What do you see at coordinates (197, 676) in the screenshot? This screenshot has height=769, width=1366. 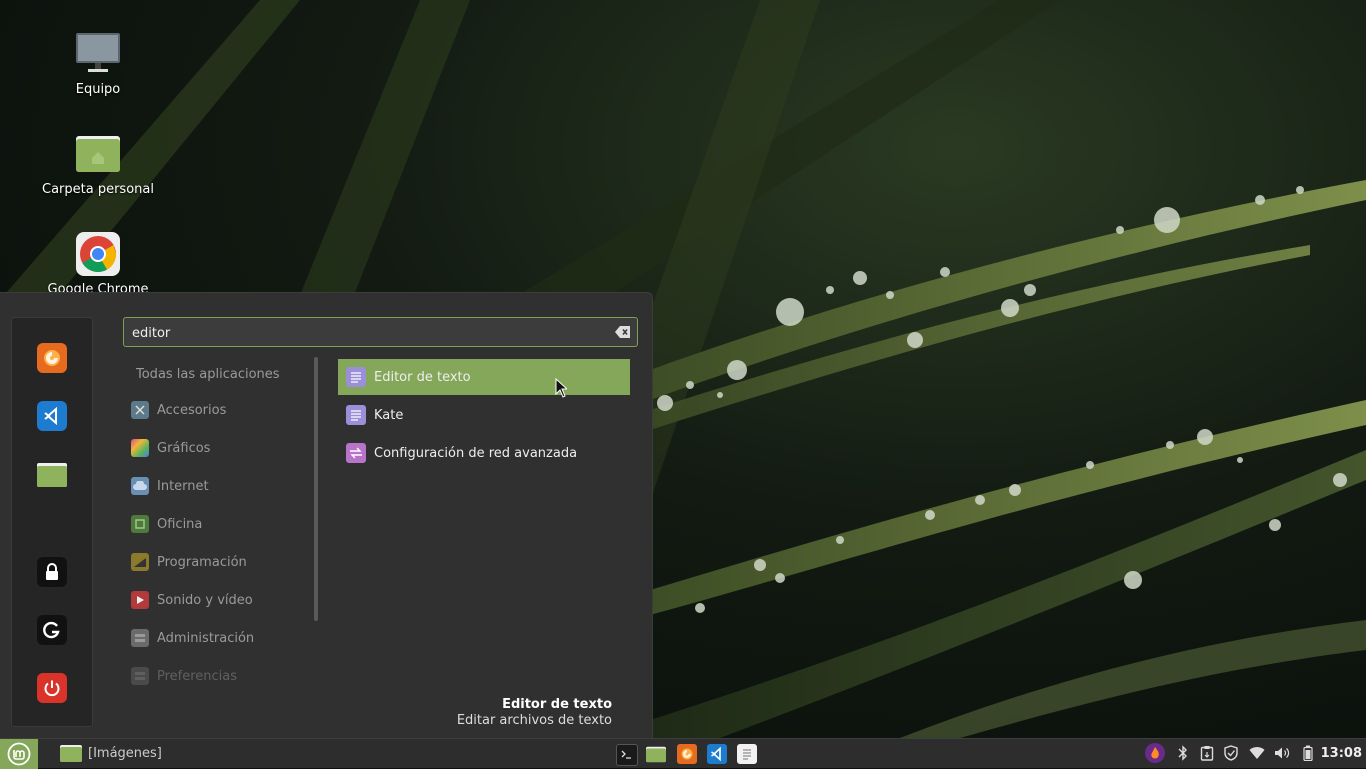 I see `category-label: Preferencias` at bounding box center [197, 676].